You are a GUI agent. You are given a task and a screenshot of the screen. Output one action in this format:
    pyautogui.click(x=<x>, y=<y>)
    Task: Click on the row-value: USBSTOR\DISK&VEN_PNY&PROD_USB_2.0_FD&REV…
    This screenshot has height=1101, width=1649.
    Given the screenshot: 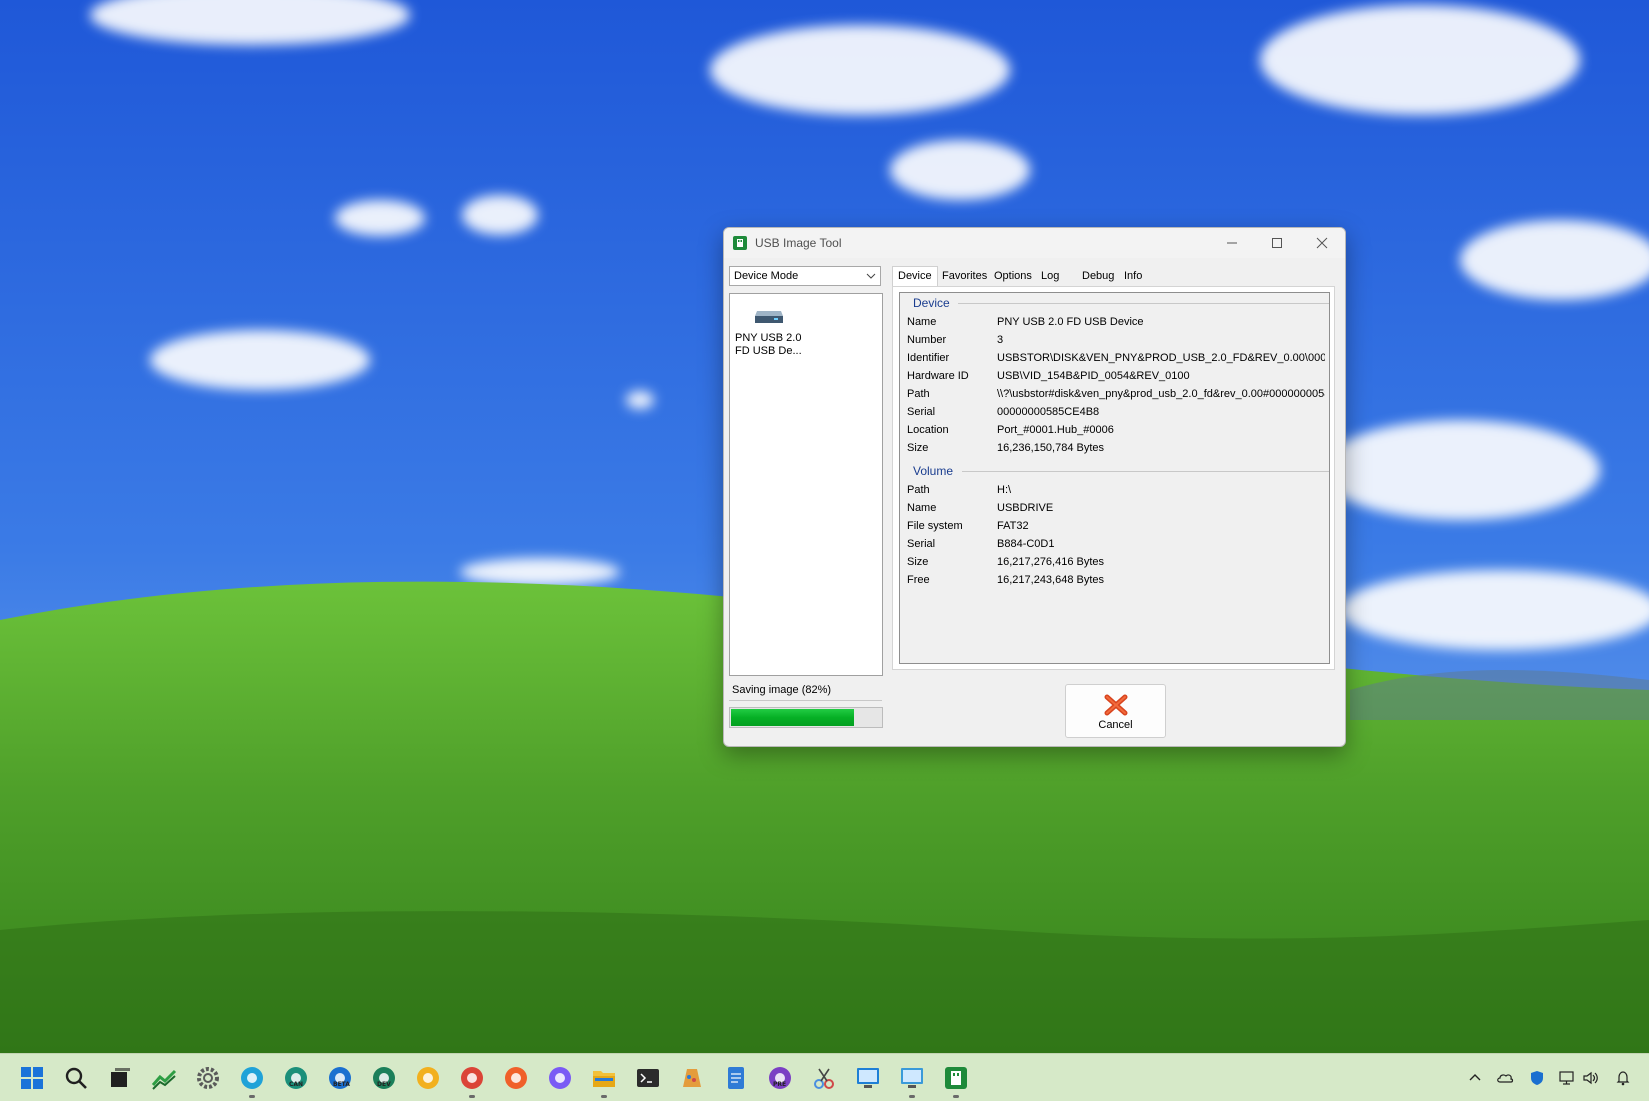 What is the action you would take?
    pyautogui.click(x=1161, y=358)
    